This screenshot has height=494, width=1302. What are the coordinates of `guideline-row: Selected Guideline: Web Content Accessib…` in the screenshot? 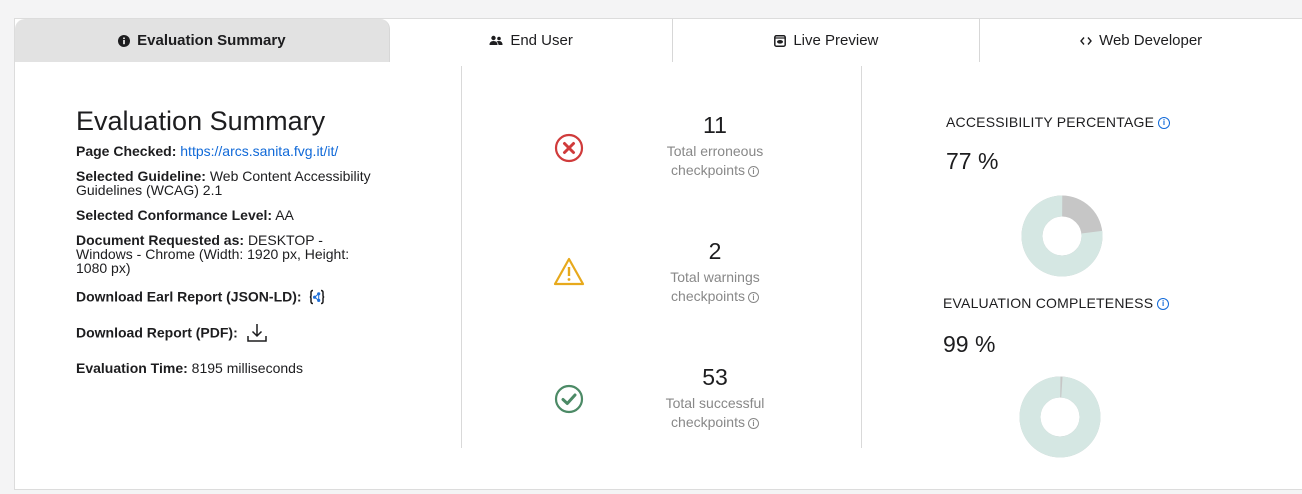 It's located at (261, 183).